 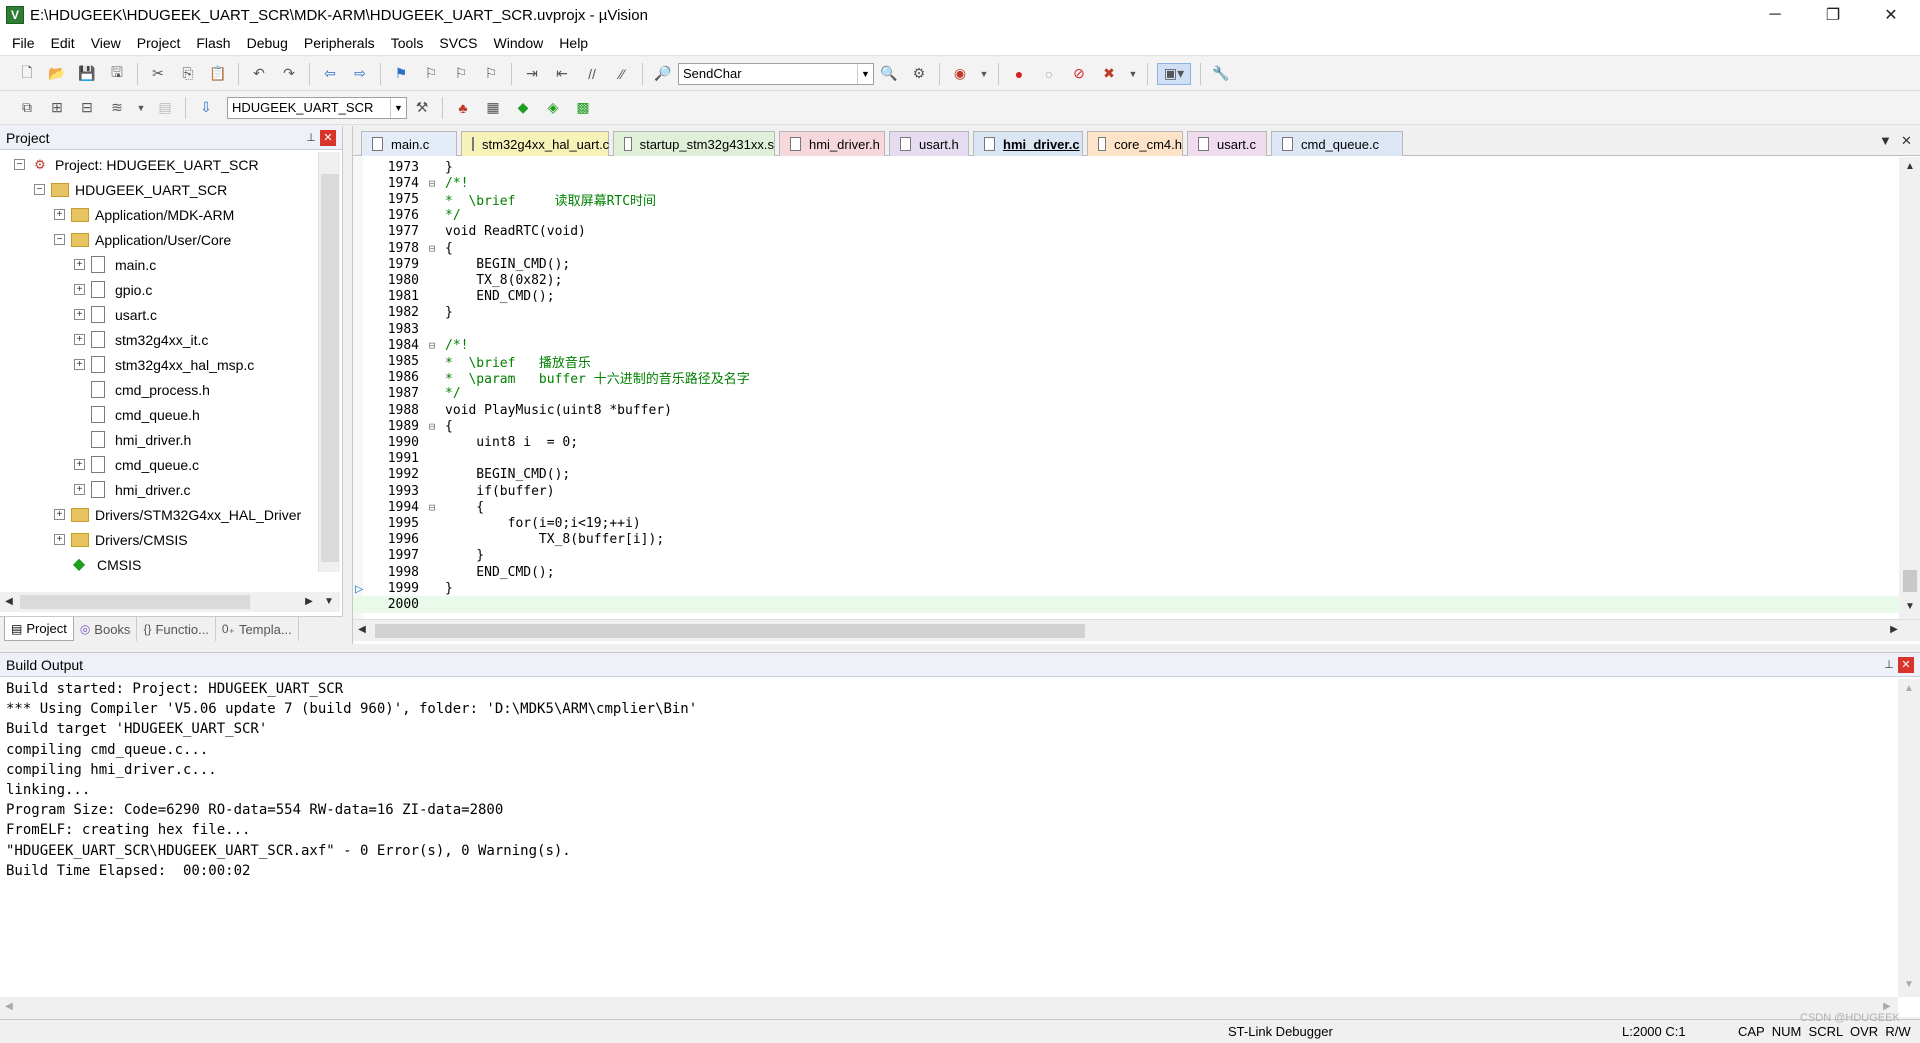 I want to click on tree-item: ◆ CMSIS, so click(x=159, y=562).